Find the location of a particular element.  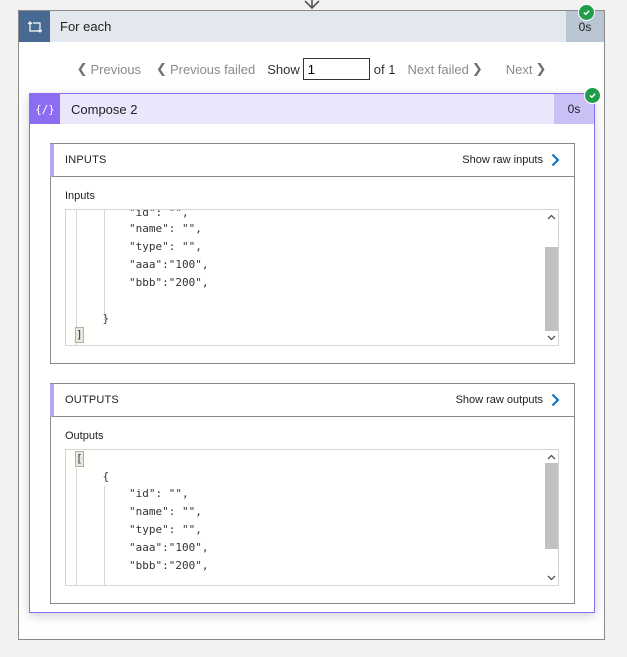

loop-icon is located at coordinates (34, 26).